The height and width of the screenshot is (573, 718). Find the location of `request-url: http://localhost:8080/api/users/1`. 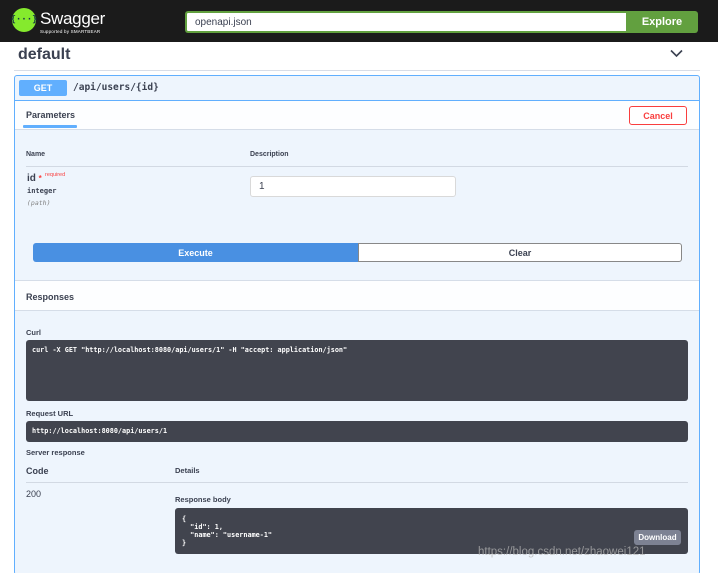

request-url: http://localhost:8080/api/users/1 is located at coordinates (357, 431).